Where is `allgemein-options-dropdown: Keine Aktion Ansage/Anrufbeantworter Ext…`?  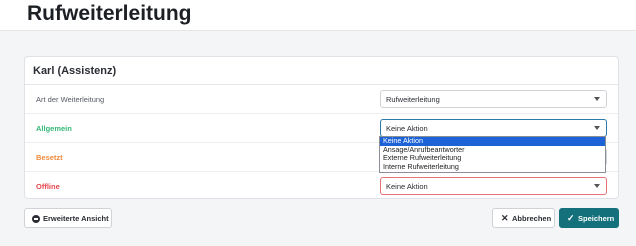 allgemein-options-dropdown: Keine Aktion Ansage/Anrufbeantworter Ext… is located at coordinates (492, 154).